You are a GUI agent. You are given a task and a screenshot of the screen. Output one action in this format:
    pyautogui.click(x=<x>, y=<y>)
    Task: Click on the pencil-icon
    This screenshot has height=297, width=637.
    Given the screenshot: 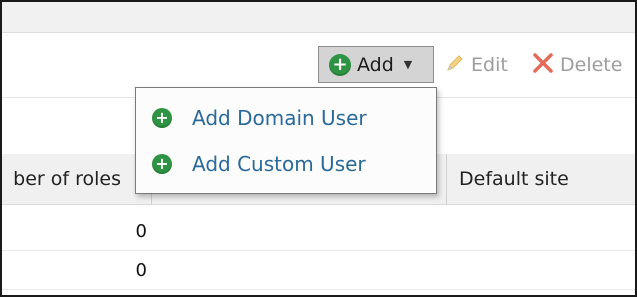 What is the action you would take?
    pyautogui.click(x=455, y=65)
    